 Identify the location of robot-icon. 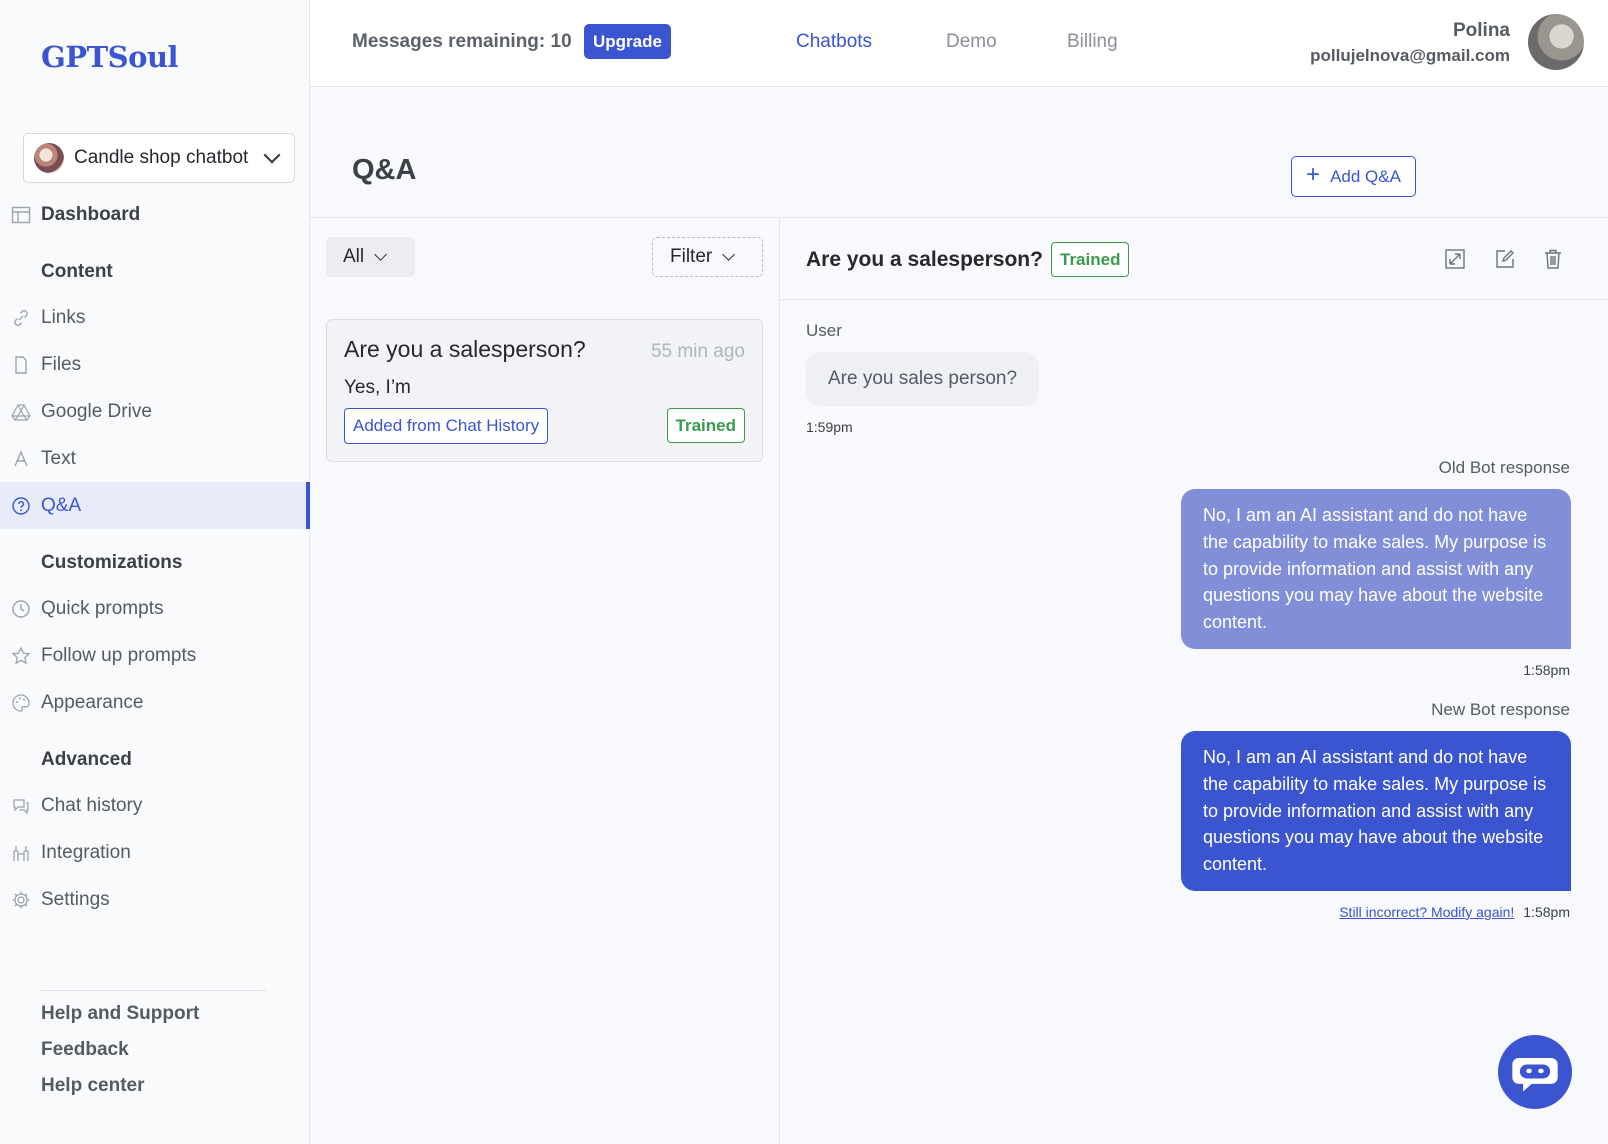
(1535, 1074).